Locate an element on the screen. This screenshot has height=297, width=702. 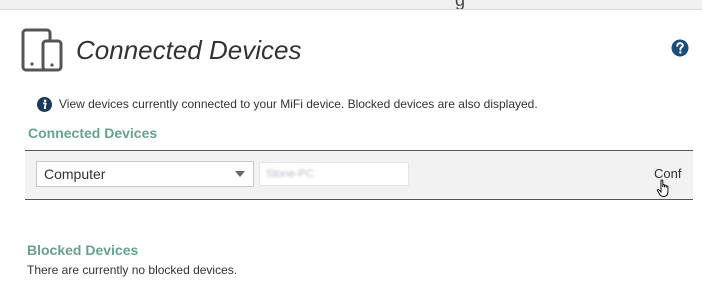
device-name-value: Stone-PC is located at coordinates (290, 174).